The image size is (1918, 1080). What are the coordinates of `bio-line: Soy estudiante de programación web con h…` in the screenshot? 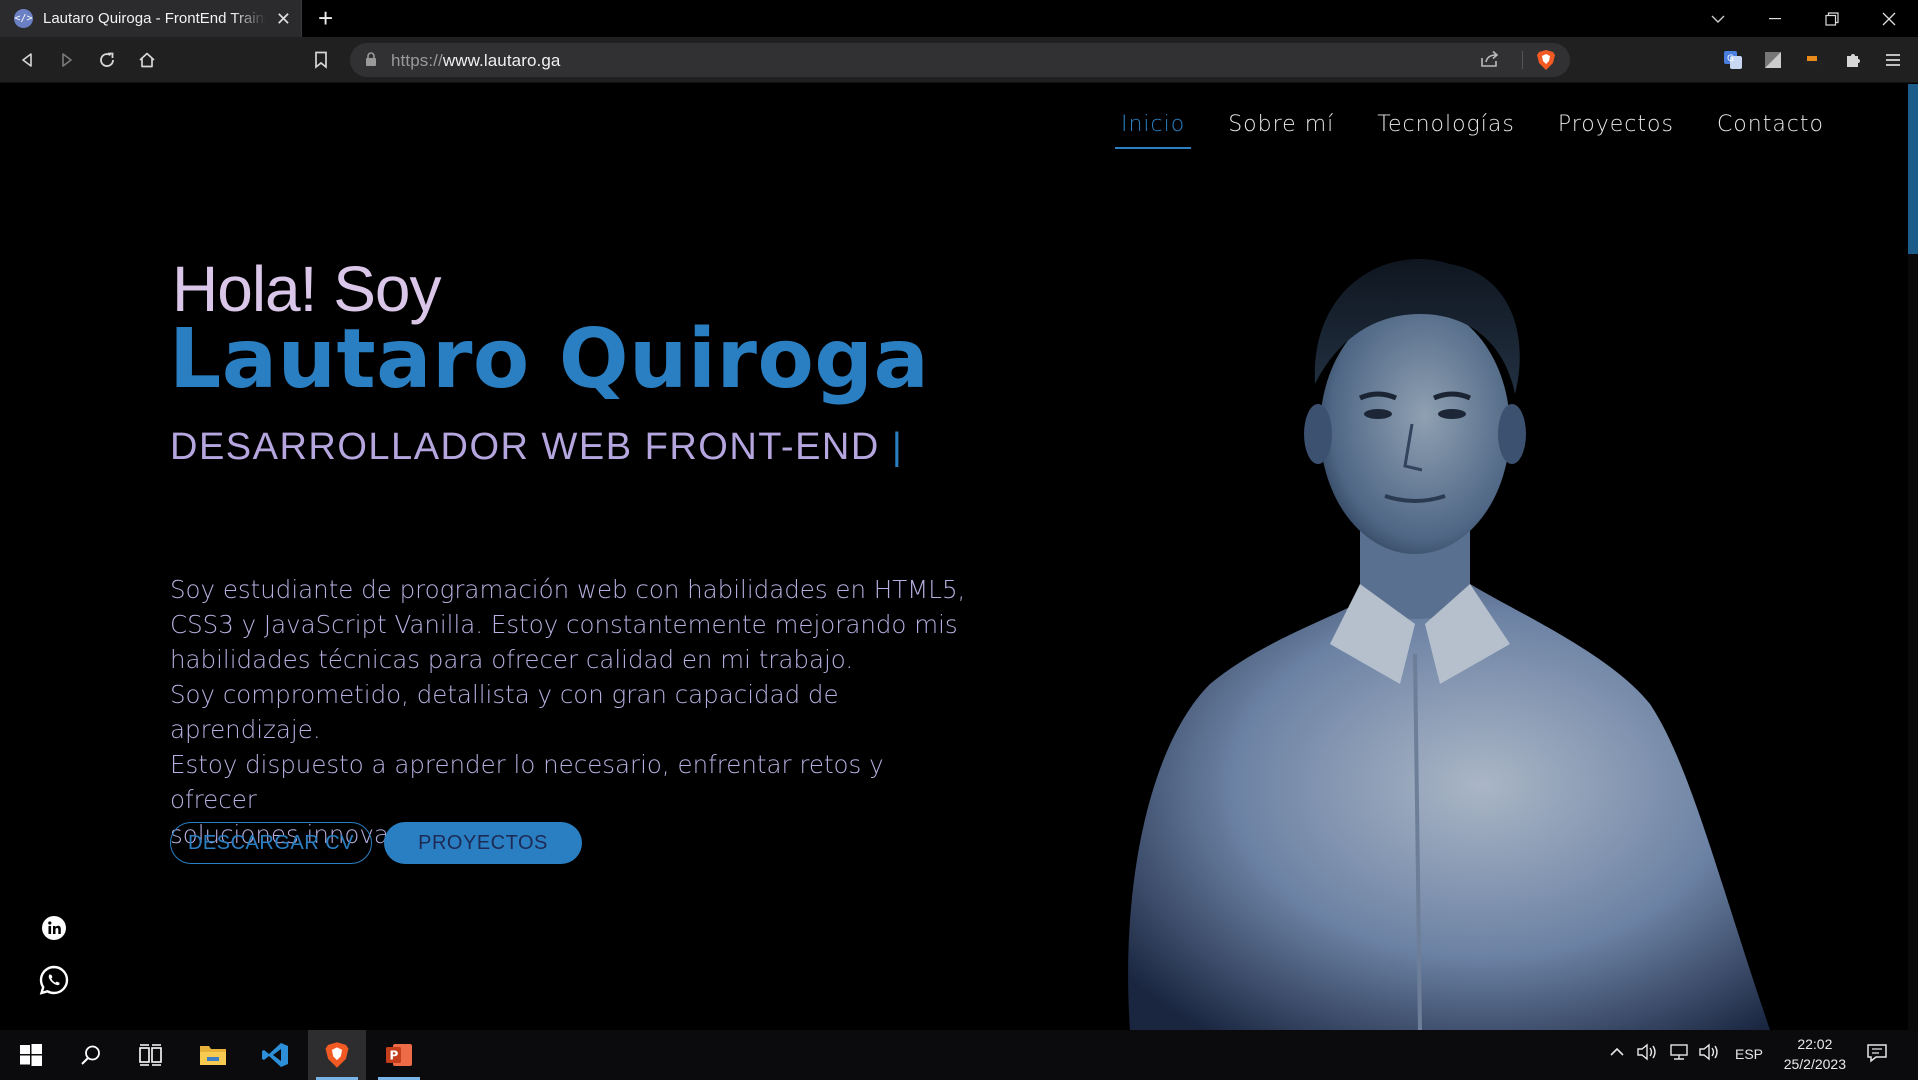 It's located at (568, 589).